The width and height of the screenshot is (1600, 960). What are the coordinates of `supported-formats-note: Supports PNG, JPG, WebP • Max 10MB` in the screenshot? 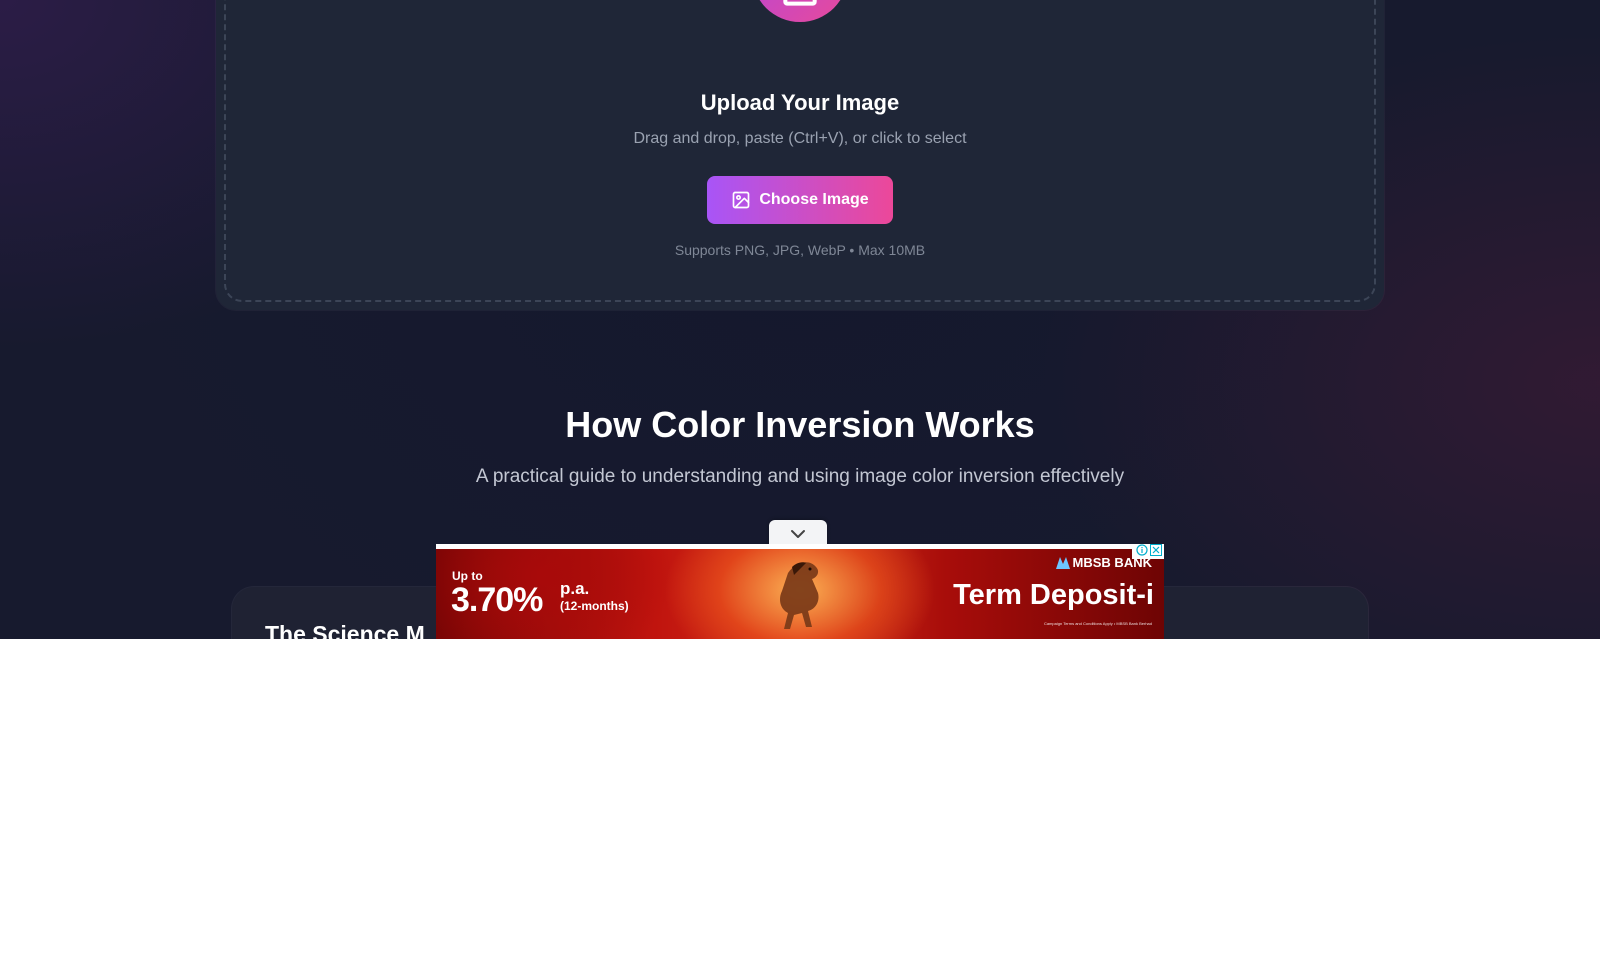 It's located at (800, 250).